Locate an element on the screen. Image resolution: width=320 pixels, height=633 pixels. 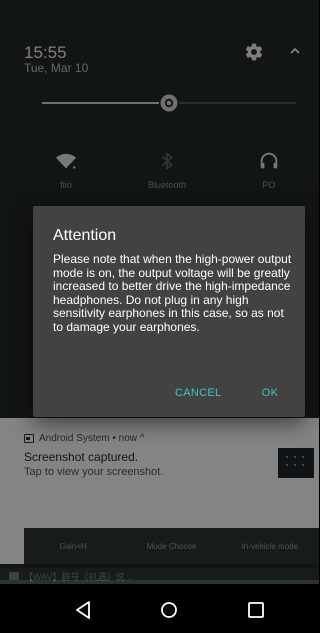
home-circle-icon is located at coordinates (169, 610).